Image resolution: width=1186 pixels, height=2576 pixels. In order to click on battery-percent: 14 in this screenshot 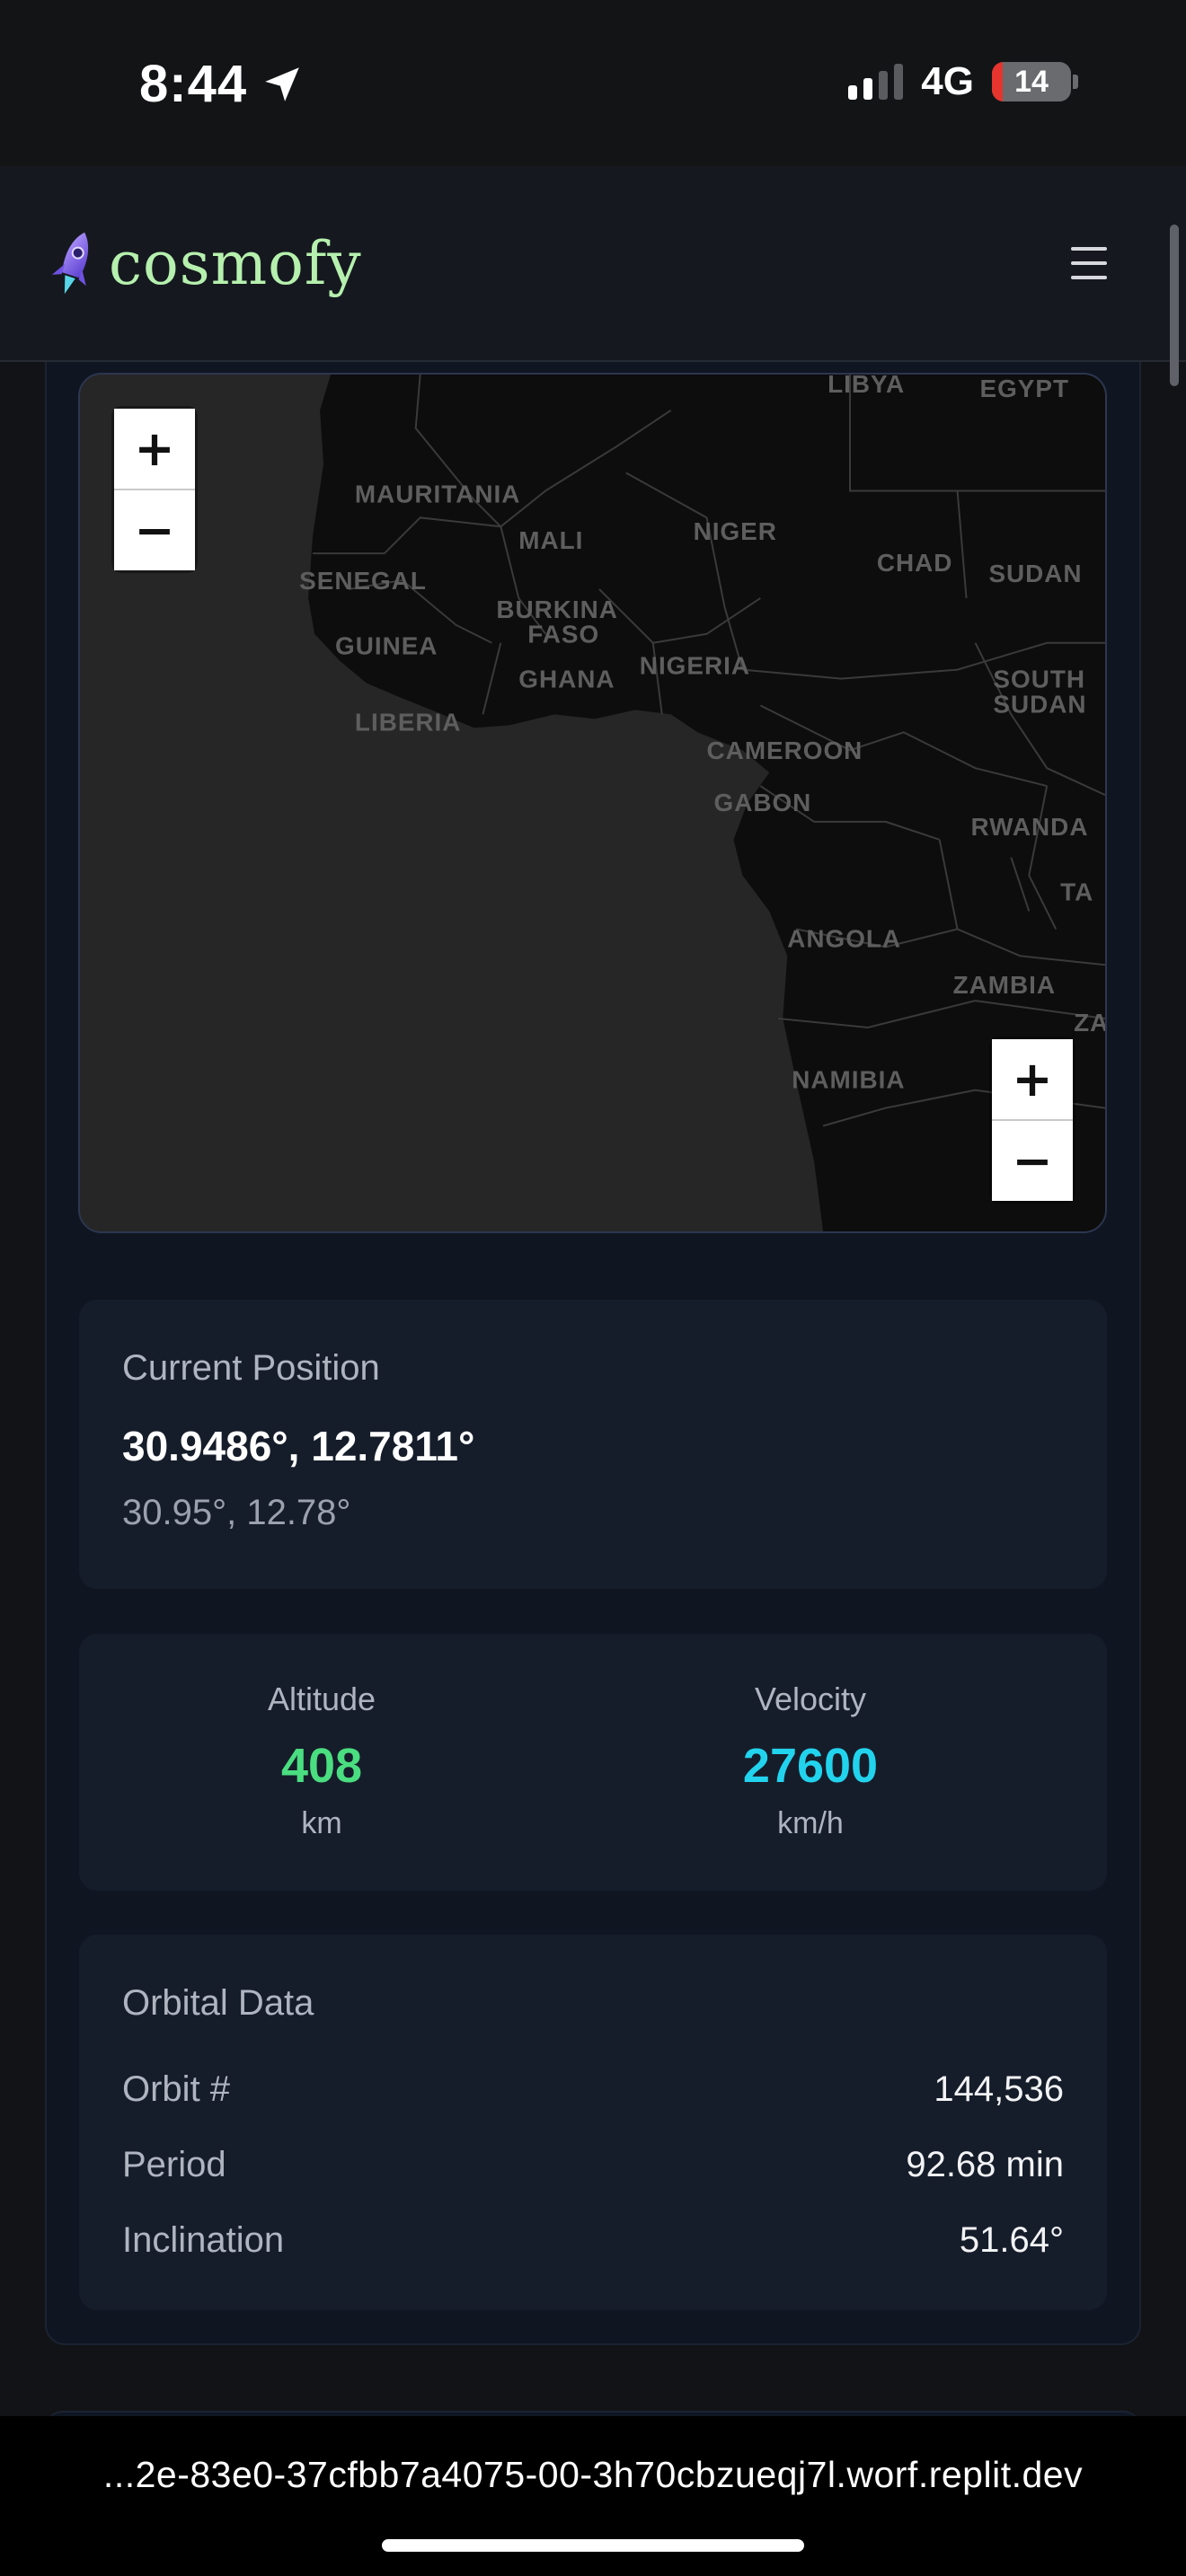, I will do `click(1031, 81)`.